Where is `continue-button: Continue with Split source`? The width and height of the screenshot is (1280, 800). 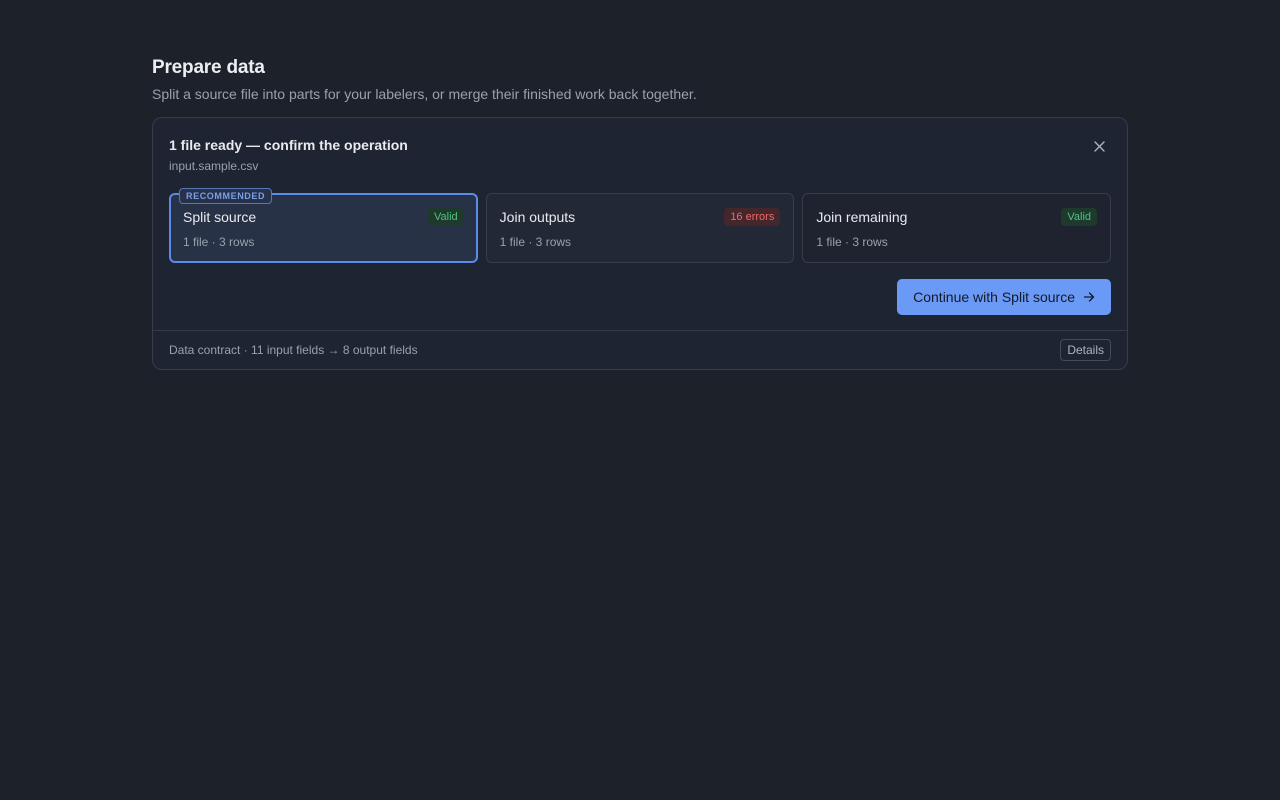 continue-button: Continue with Split source is located at coordinates (1004, 297).